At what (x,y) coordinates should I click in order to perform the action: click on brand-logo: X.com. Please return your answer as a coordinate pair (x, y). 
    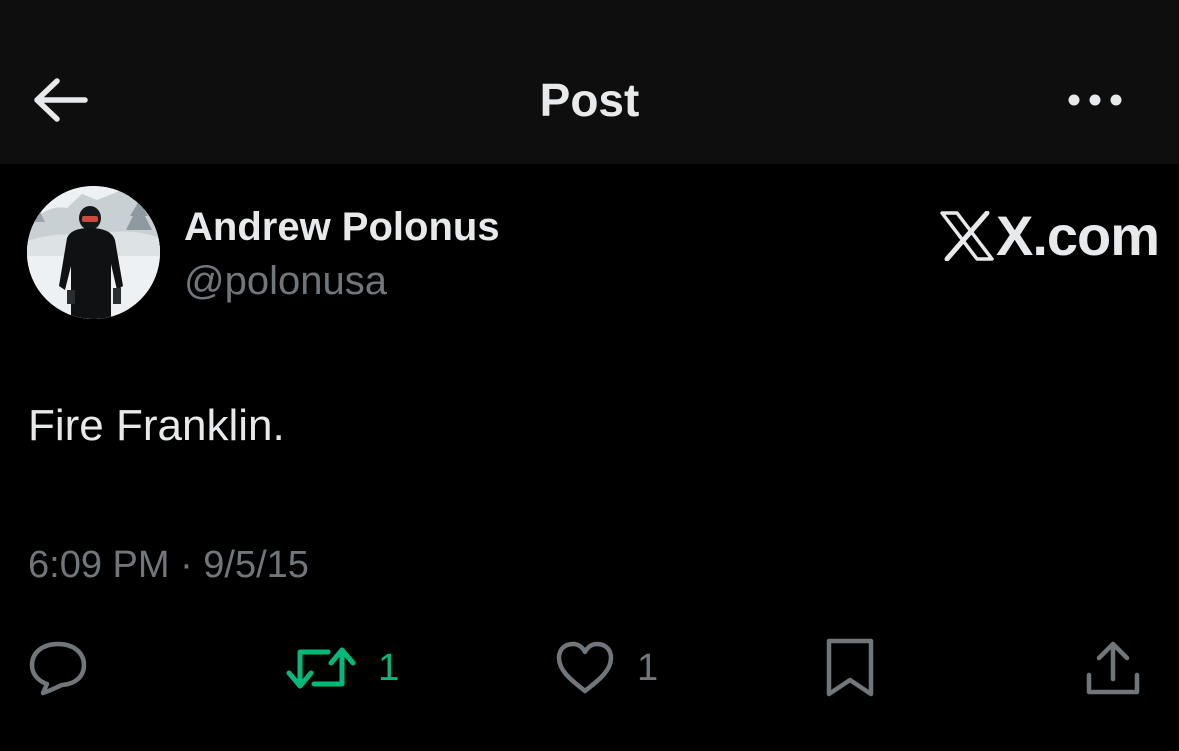
    Looking at the image, I should click on (1050, 236).